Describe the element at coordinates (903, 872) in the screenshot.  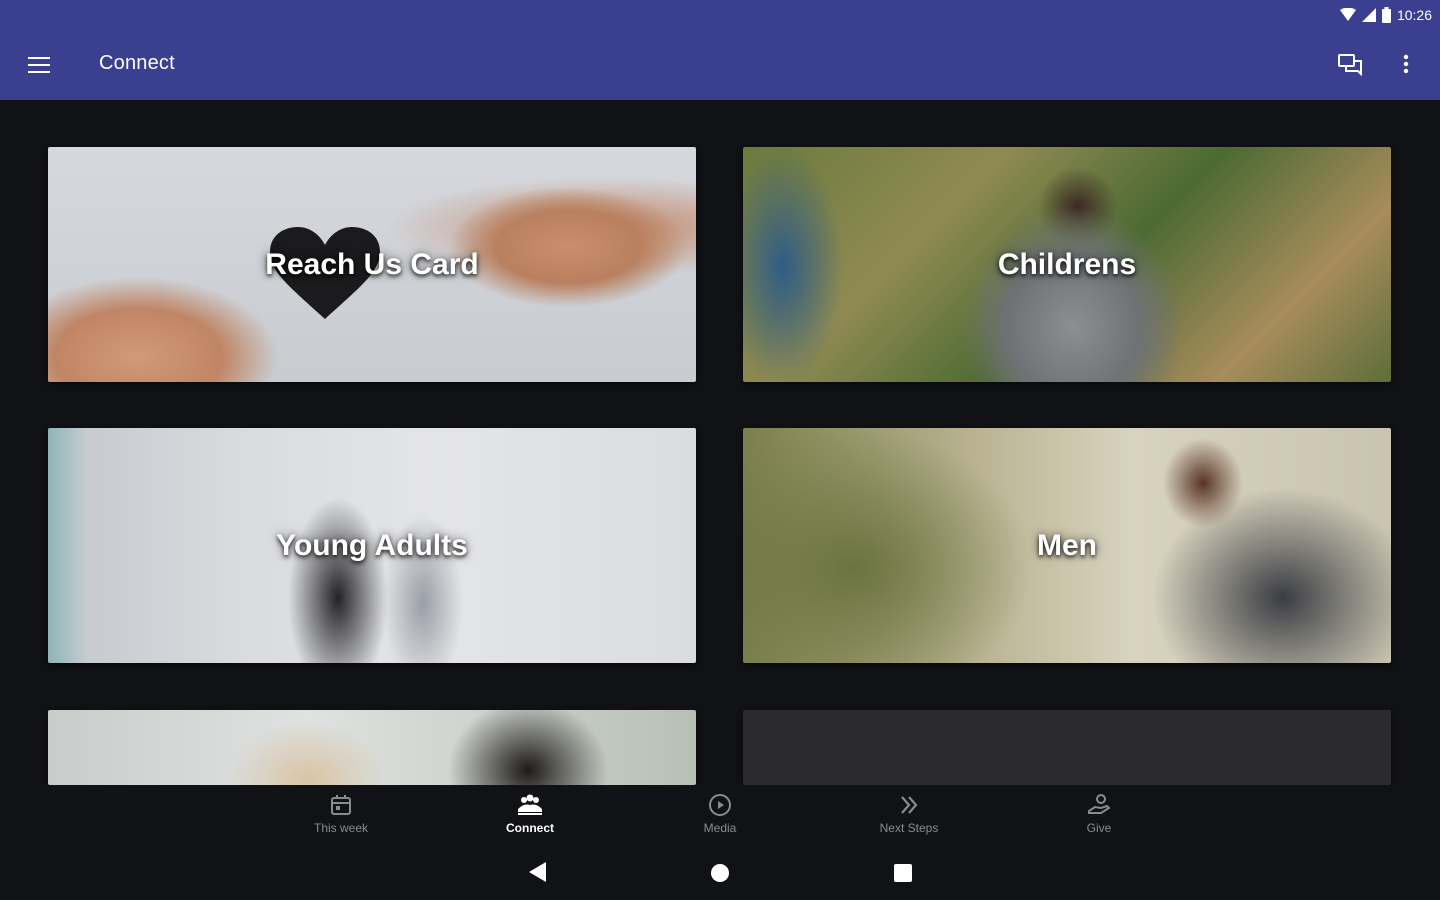
I see `recents-icon` at that location.